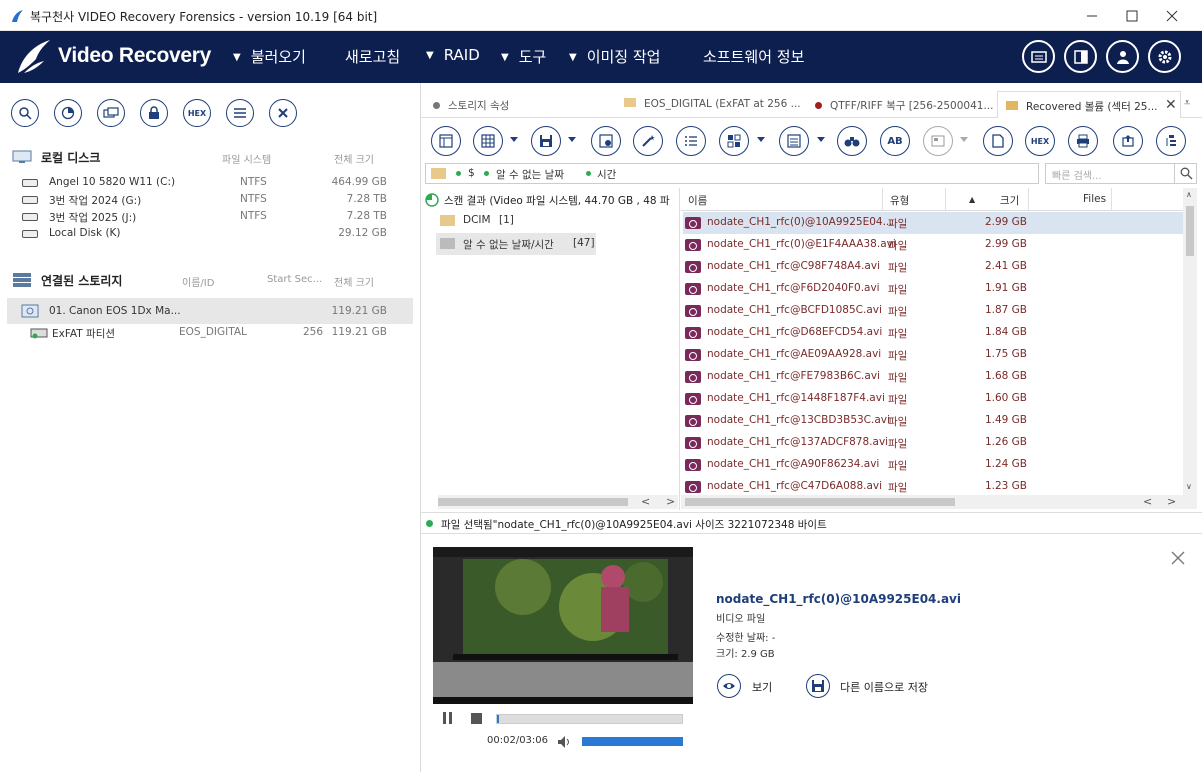  I want to click on volume-icon, so click(565, 742).